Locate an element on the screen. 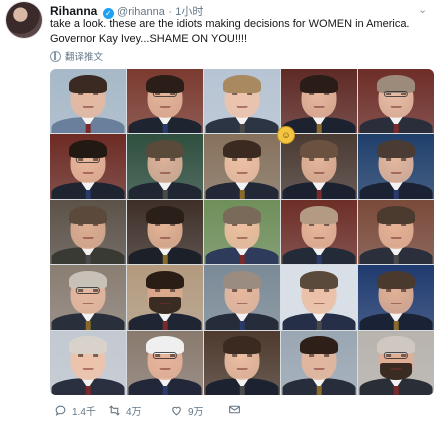  envelope-icon is located at coordinates (234, 409).